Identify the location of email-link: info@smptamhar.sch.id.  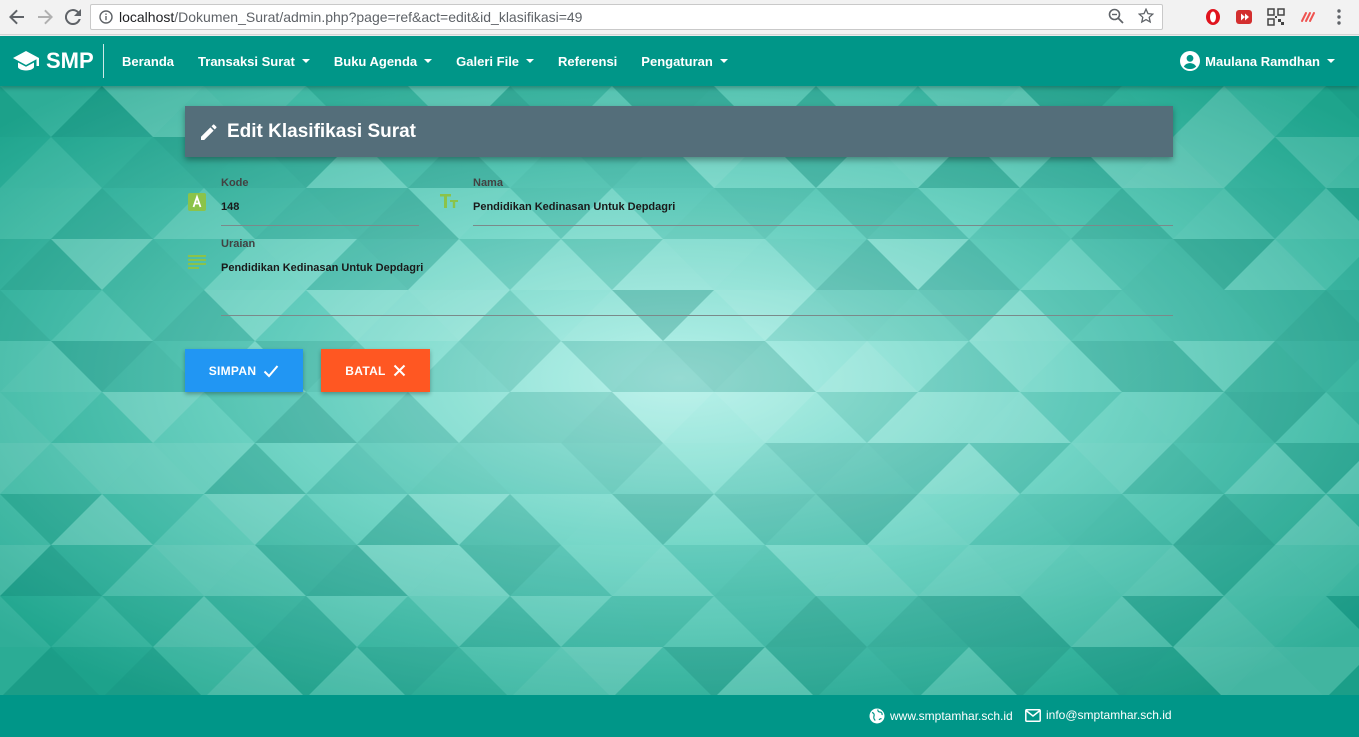
(1098, 715).